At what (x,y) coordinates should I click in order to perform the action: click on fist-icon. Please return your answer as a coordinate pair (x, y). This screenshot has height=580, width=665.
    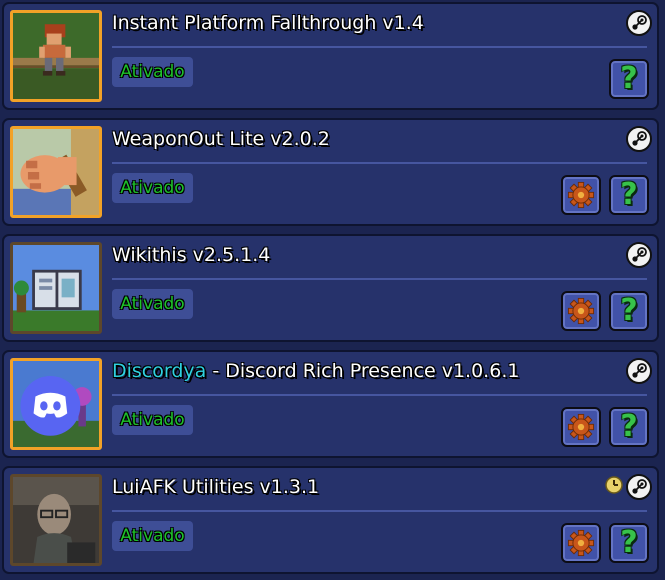
    Looking at the image, I should click on (56, 172).